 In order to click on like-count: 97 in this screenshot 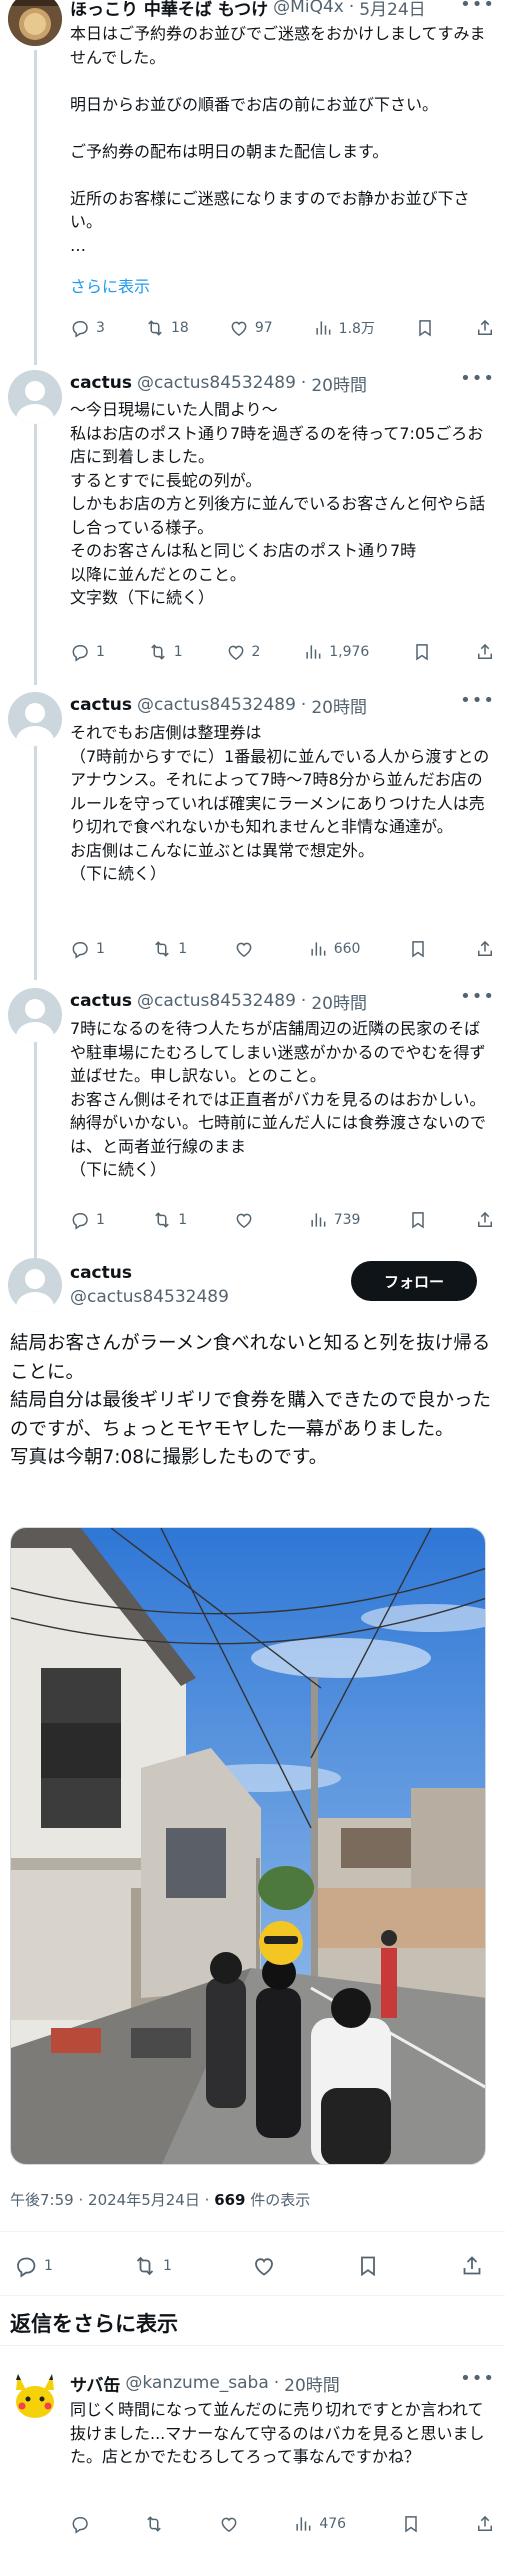, I will do `click(263, 328)`.